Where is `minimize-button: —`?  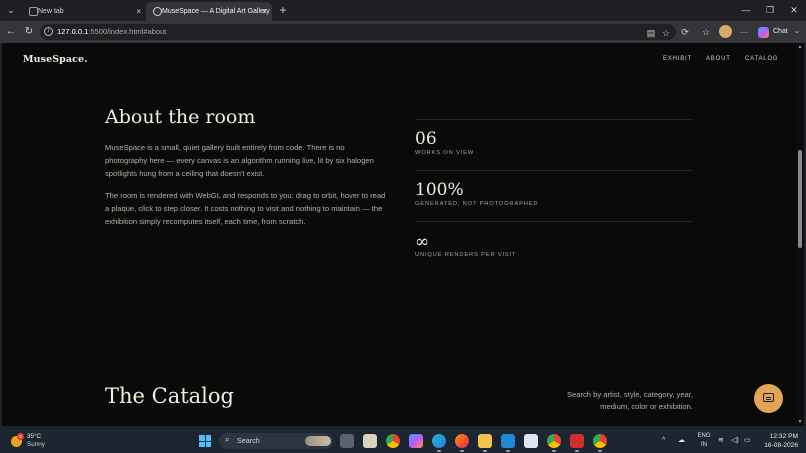 minimize-button: — is located at coordinates (746, 10).